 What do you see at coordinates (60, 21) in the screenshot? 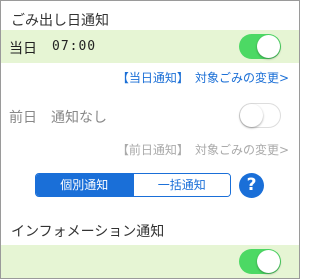
I see `garbage-day-section-title: ごみ出し日通知` at bounding box center [60, 21].